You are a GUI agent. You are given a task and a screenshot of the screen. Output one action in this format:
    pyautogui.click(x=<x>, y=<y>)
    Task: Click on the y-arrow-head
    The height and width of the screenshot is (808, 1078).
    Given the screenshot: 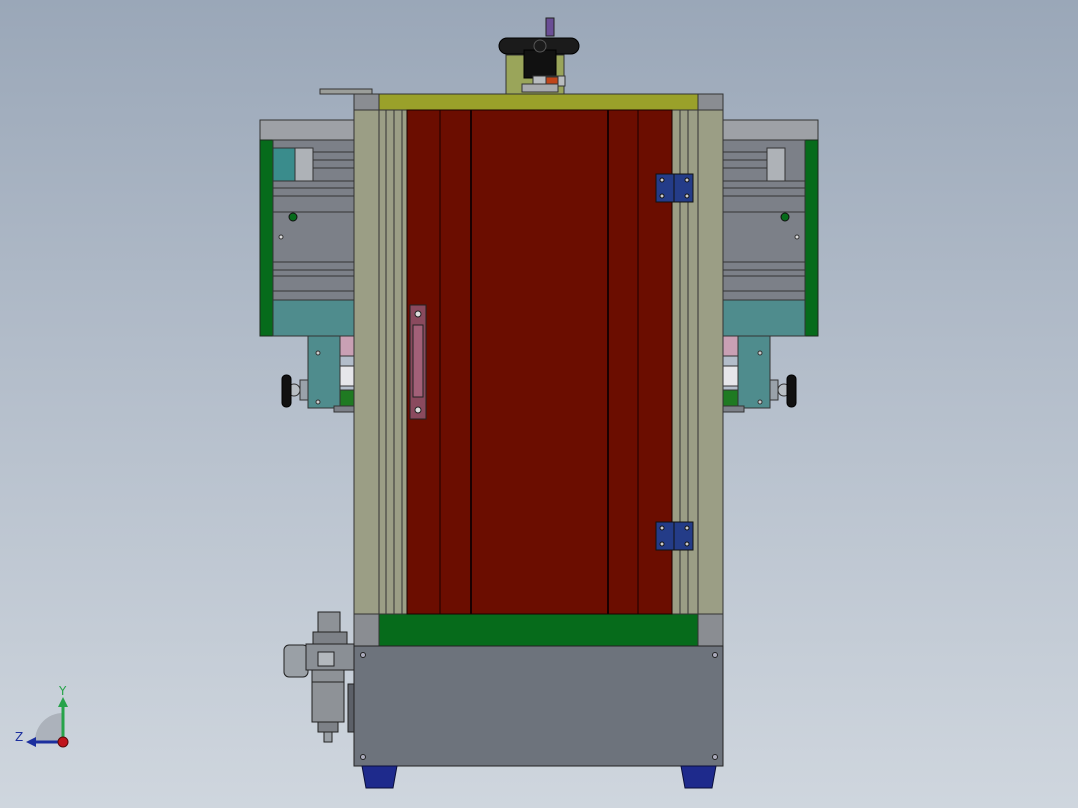 What is the action you would take?
    pyautogui.click(x=63, y=702)
    